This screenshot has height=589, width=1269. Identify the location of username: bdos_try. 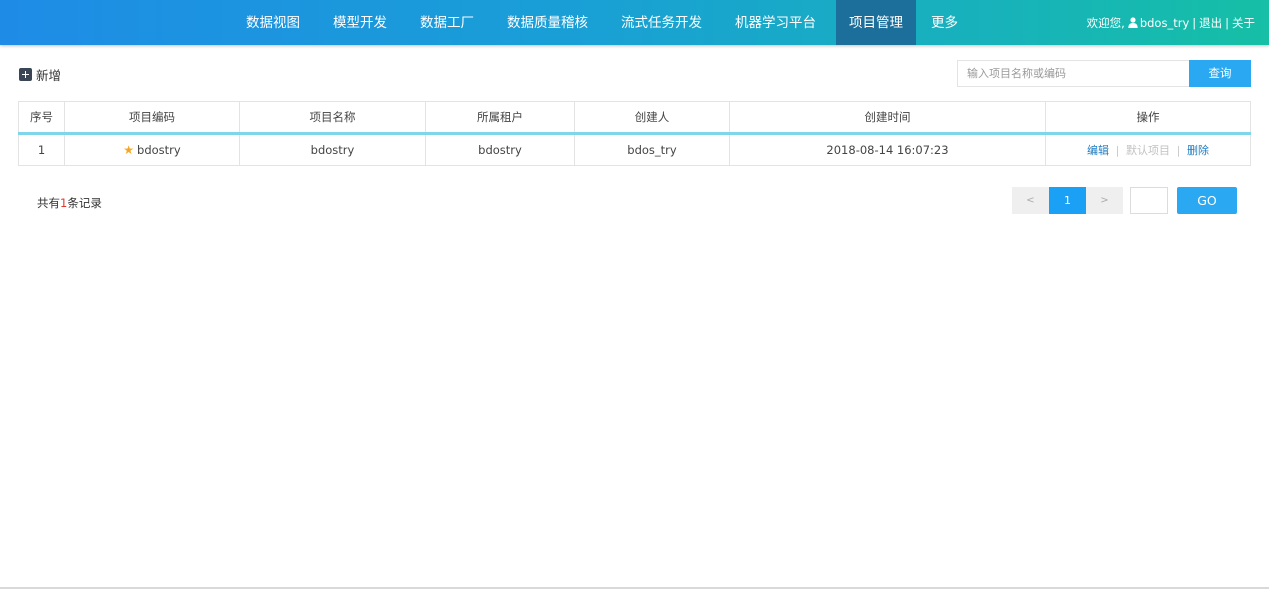
(1164, 22).